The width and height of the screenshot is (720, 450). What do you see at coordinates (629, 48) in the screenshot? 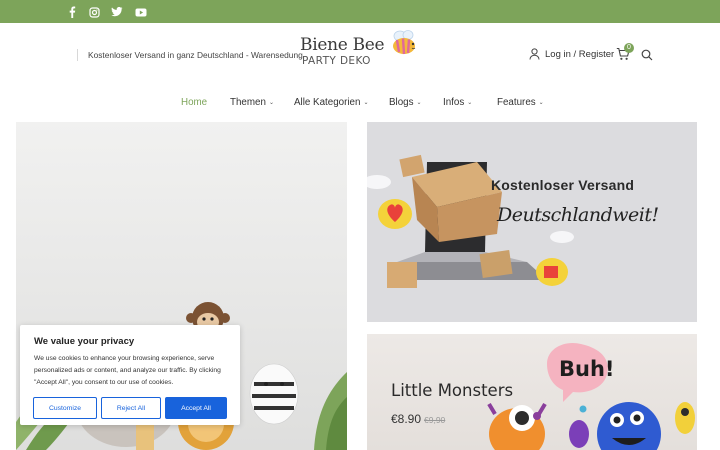
I see `cart-count-badge: 0` at bounding box center [629, 48].